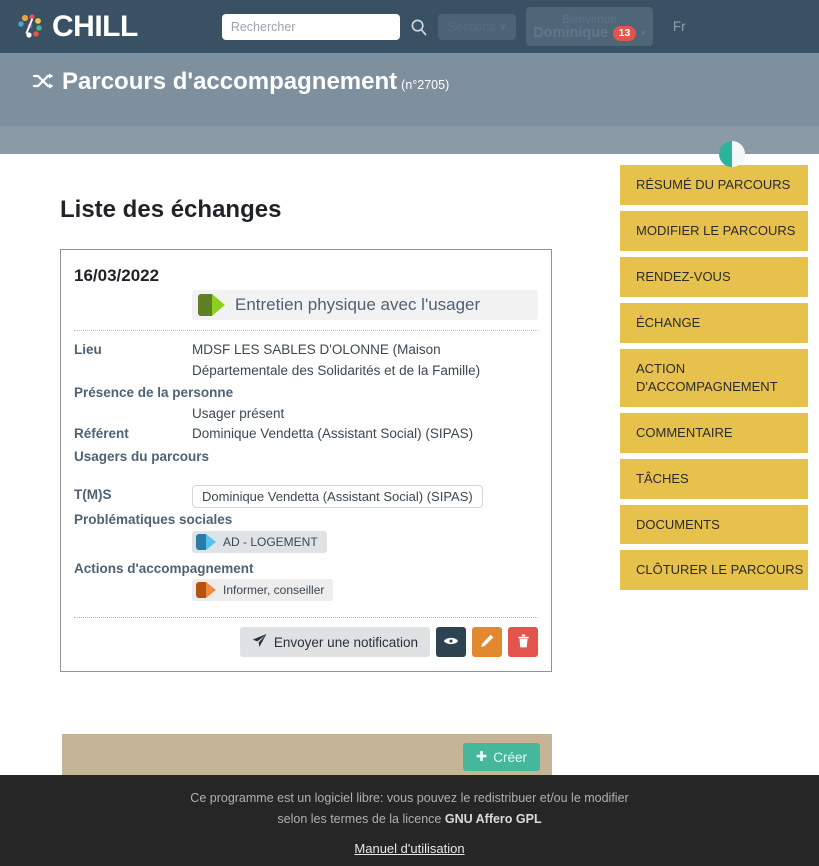  I want to click on half-circle-progress-icon, so click(732, 154).